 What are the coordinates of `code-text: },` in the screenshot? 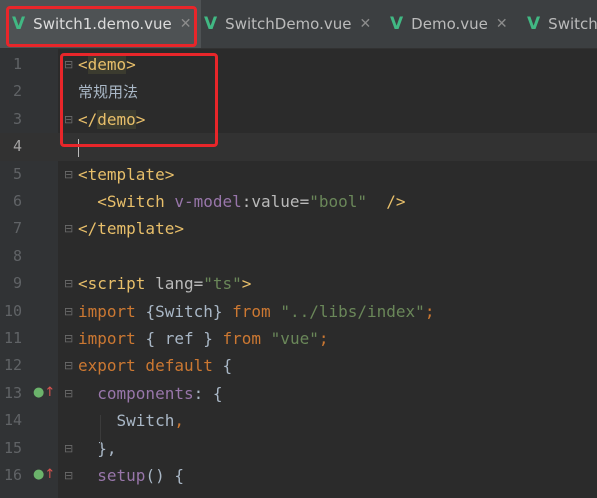 It's located at (97, 448).